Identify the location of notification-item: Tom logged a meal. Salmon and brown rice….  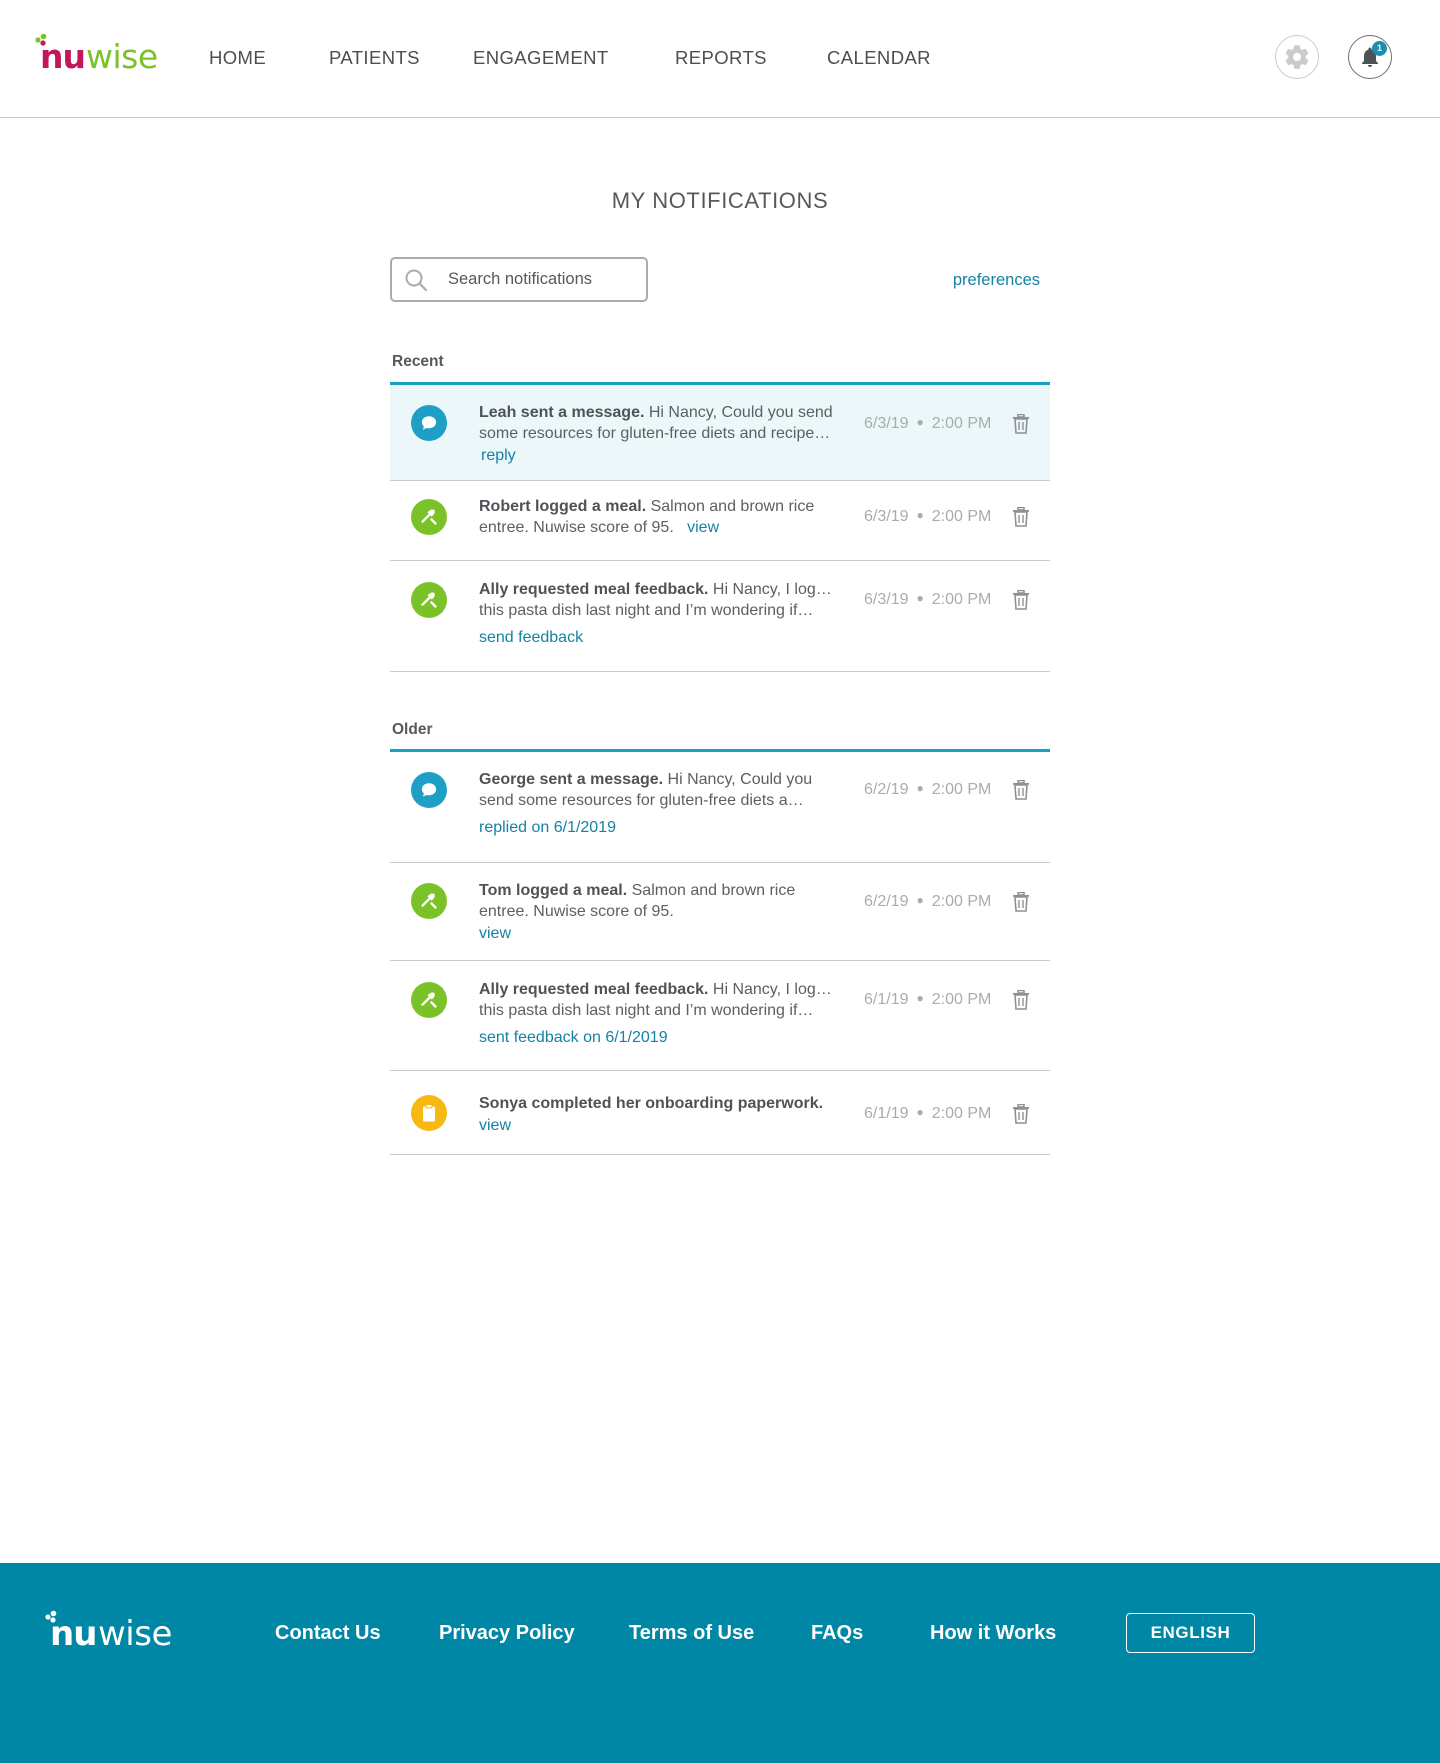
(720, 912).